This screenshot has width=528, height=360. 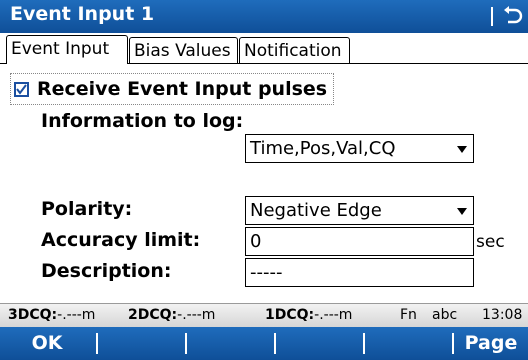 I want to click on softkey-f2, so click(x=141, y=343).